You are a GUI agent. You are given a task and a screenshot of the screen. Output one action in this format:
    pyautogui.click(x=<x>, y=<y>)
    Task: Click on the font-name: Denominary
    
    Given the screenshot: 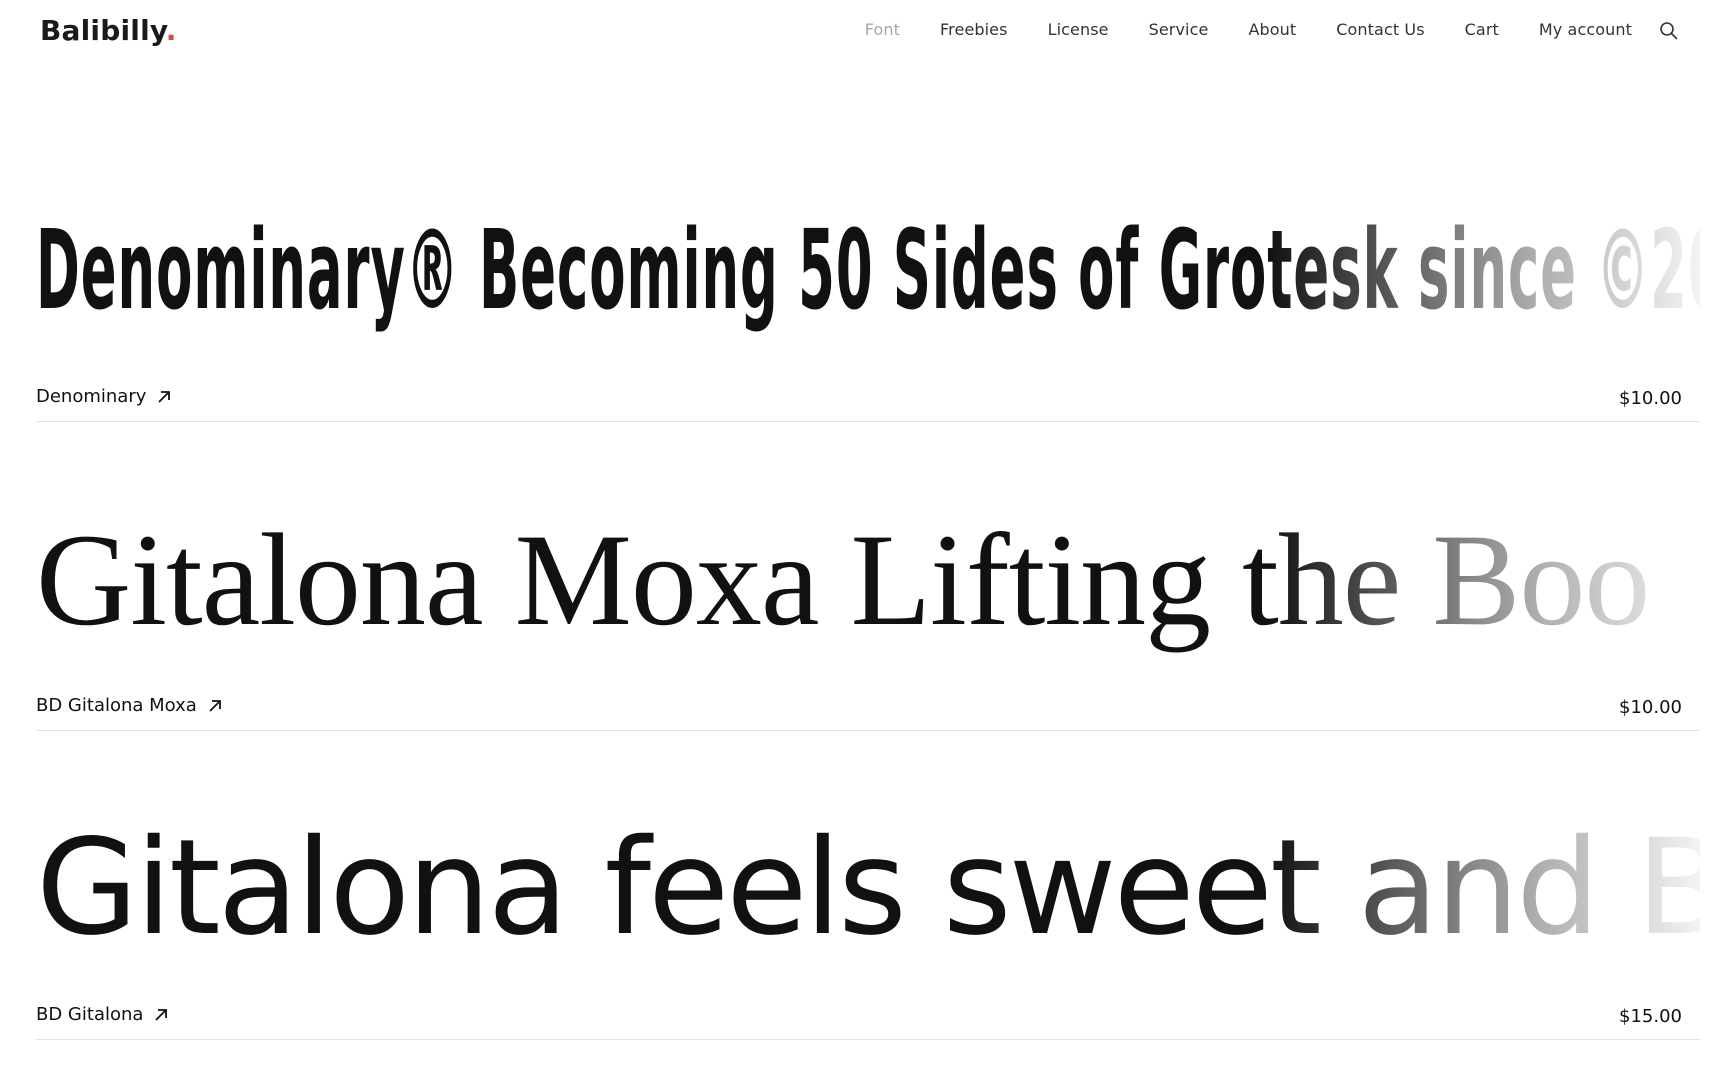 What is the action you would take?
    pyautogui.click(x=91, y=396)
    